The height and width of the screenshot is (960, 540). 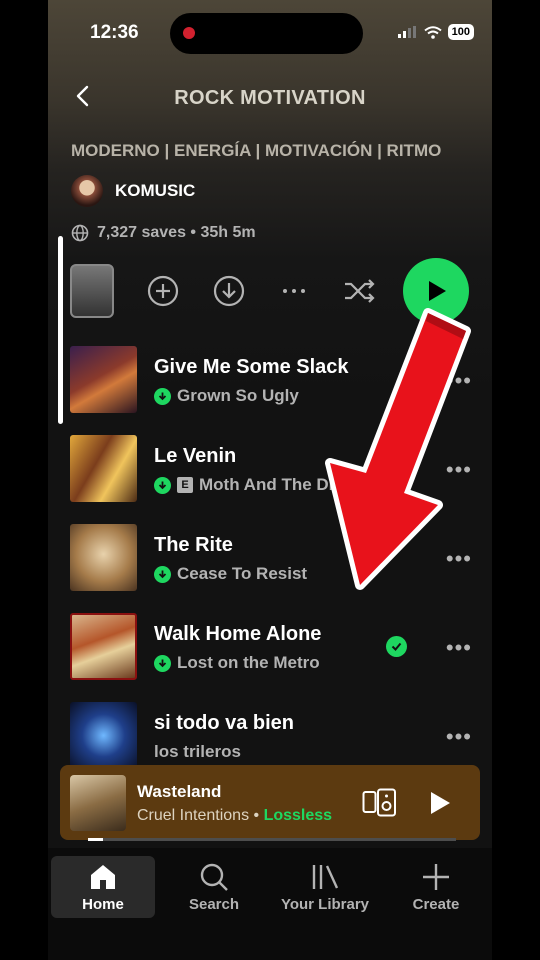 I want to click on now-playing-title: Wasteland, so click(x=179, y=791).